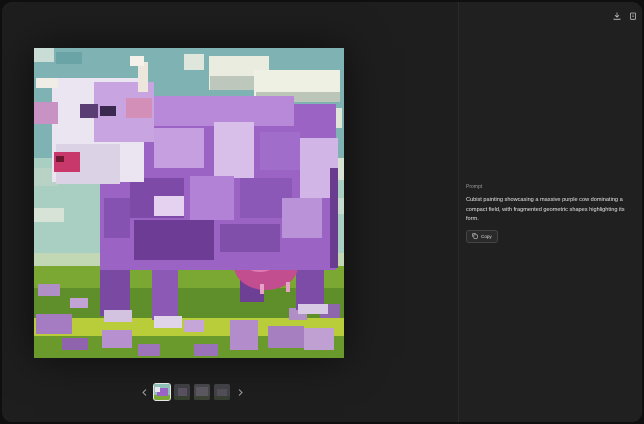  What do you see at coordinates (486, 236) in the screenshot?
I see `copy-label: Copy` at bounding box center [486, 236].